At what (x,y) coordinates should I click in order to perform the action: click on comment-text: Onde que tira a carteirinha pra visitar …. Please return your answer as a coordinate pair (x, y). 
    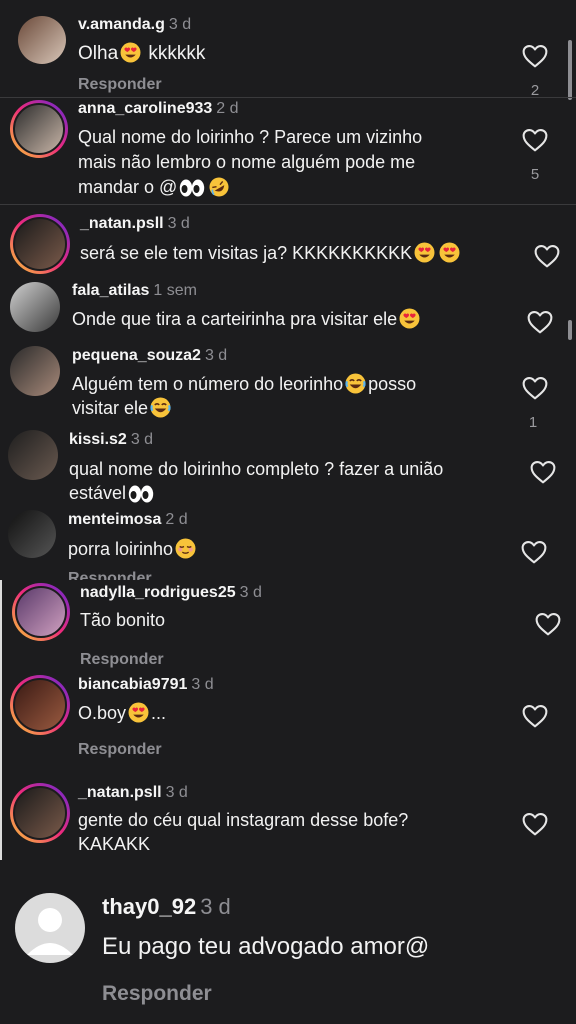
    Looking at the image, I should click on (247, 319).